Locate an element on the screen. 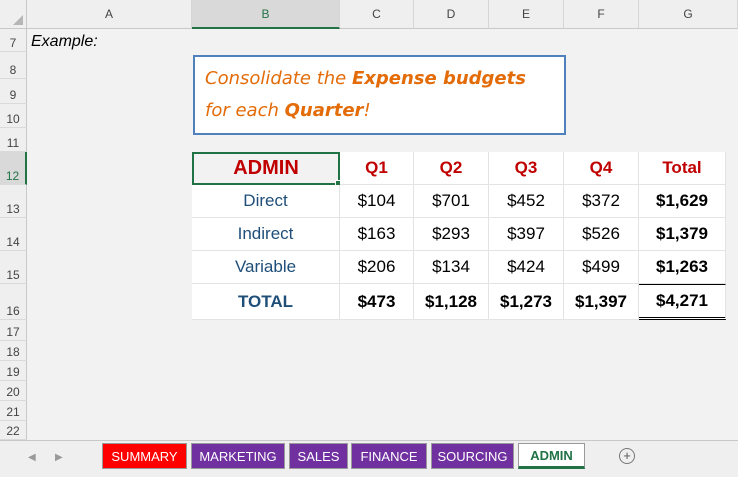  row-header-21: 21 is located at coordinates (13, 411).